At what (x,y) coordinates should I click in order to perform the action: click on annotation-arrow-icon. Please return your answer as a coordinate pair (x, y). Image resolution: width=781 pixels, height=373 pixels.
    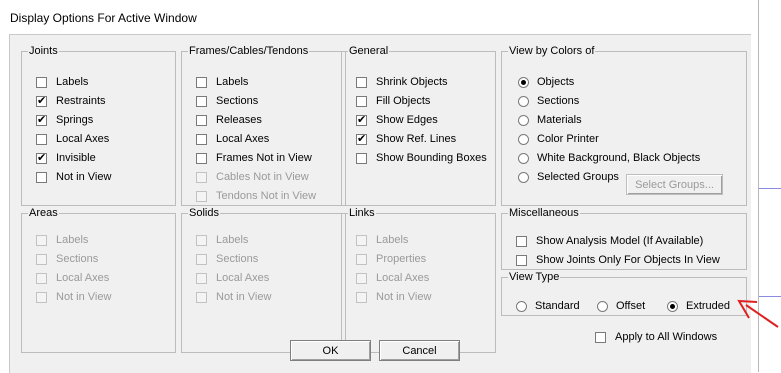
    Looking at the image, I should click on (758, 313).